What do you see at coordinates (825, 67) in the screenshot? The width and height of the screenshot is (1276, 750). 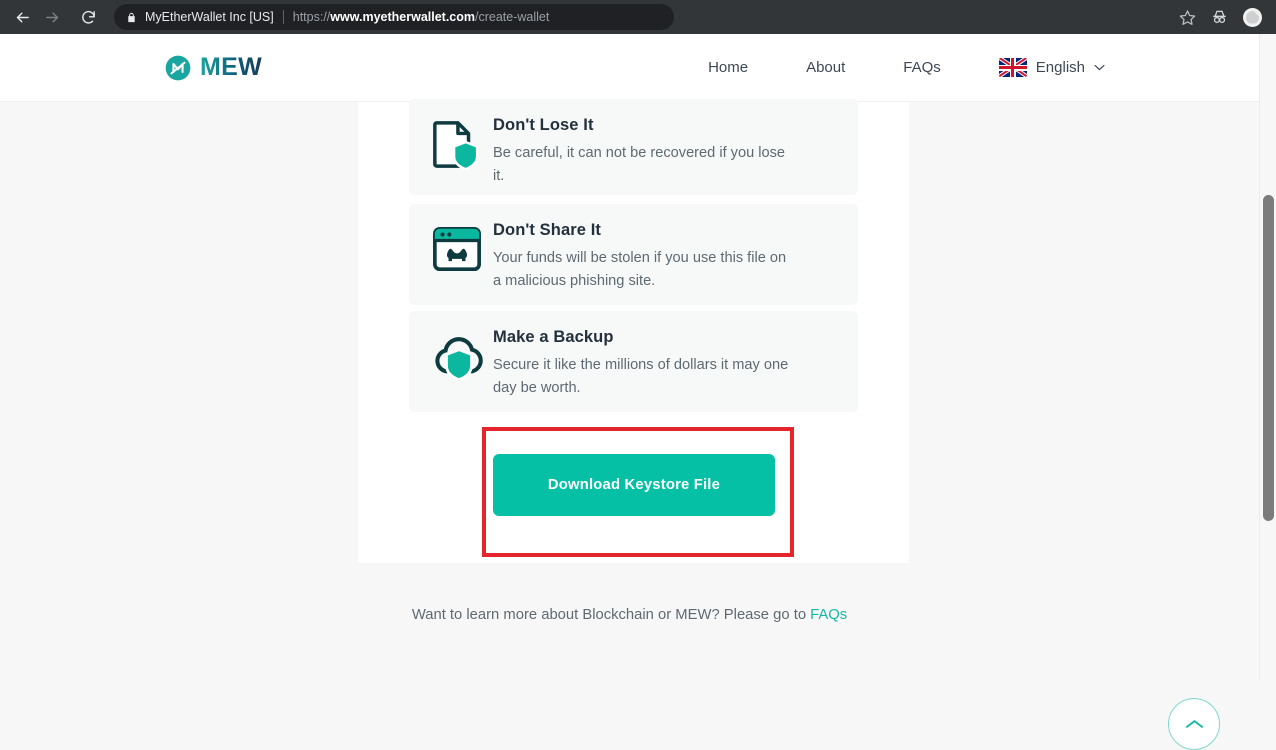 I see `nav-item-about: About` at bounding box center [825, 67].